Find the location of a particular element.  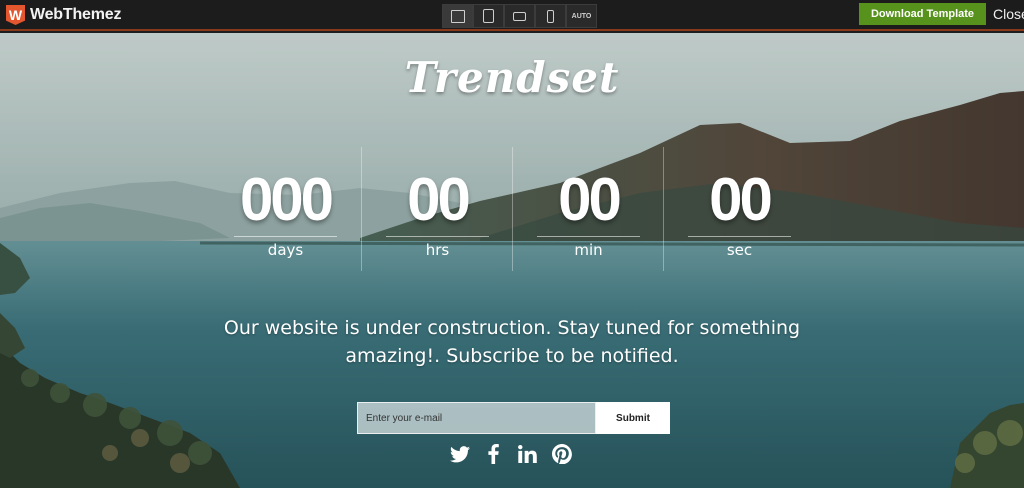

device-switcher: AUTO is located at coordinates (519, 16).